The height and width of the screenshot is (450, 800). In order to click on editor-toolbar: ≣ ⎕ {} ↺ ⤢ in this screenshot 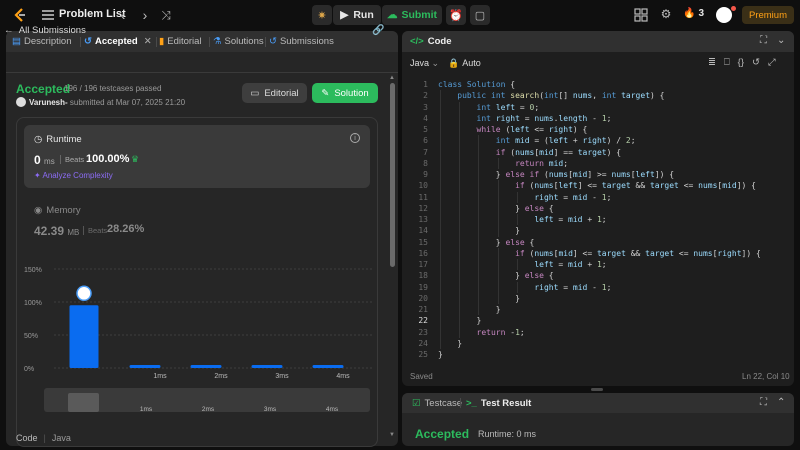, I will do `click(742, 62)`.